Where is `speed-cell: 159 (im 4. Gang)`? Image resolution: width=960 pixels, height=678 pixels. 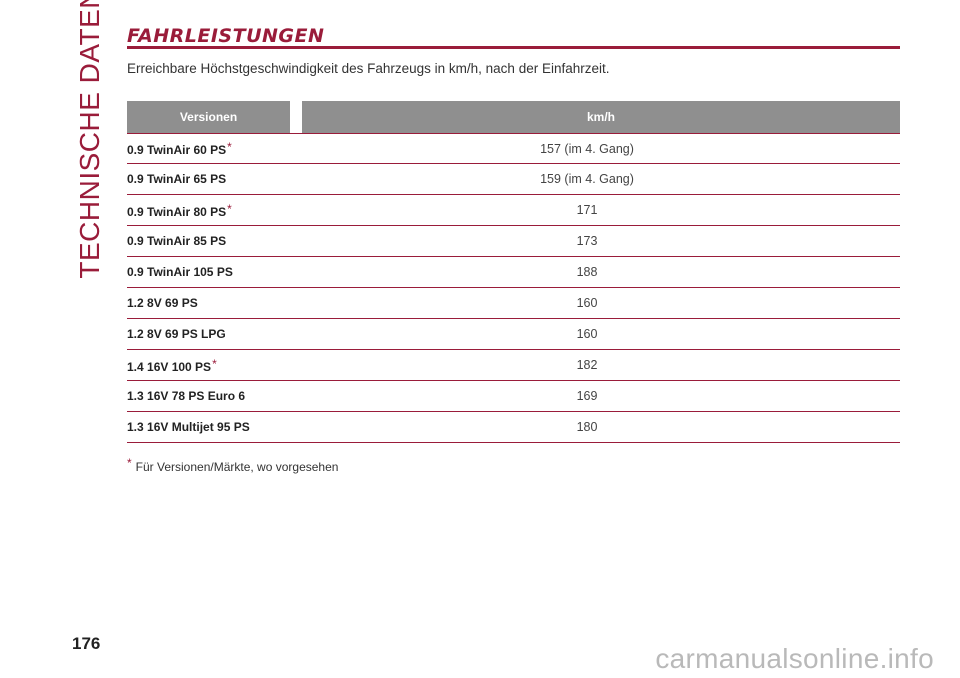 speed-cell: 159 (im 4. Gang) is located at coordinates (601, 179).